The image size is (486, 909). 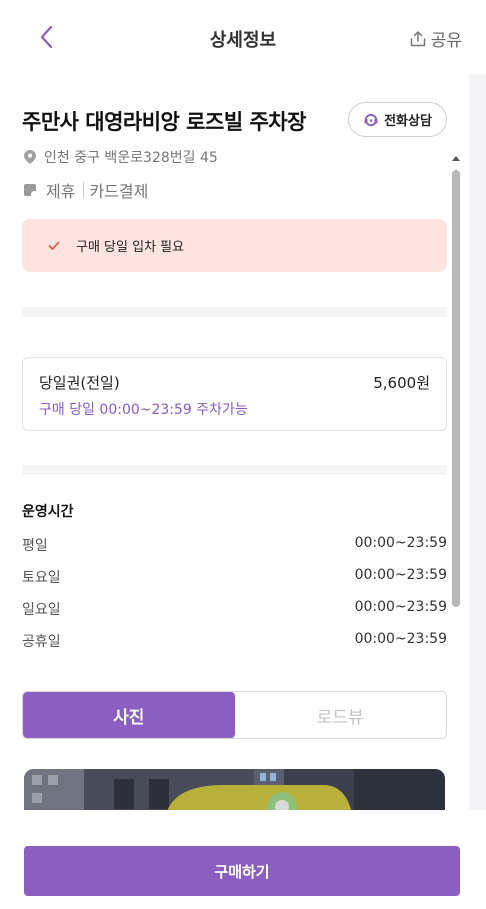 What do you see at coordinates (131, 158) in the screenshot?
I see `address-text: 인천 중구 백운로328번길 45` at bounding box center [131, 158].